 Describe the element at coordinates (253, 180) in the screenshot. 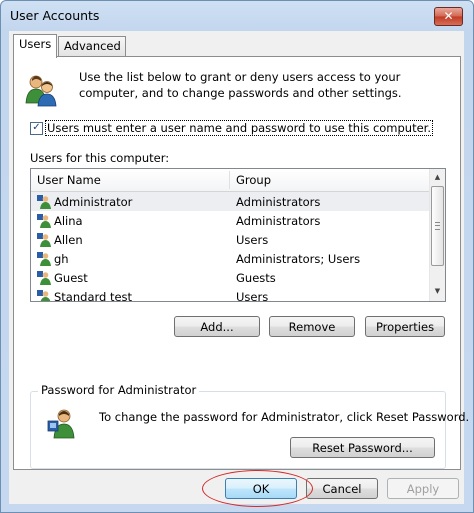

I see `column-header-group: Group` at that location.